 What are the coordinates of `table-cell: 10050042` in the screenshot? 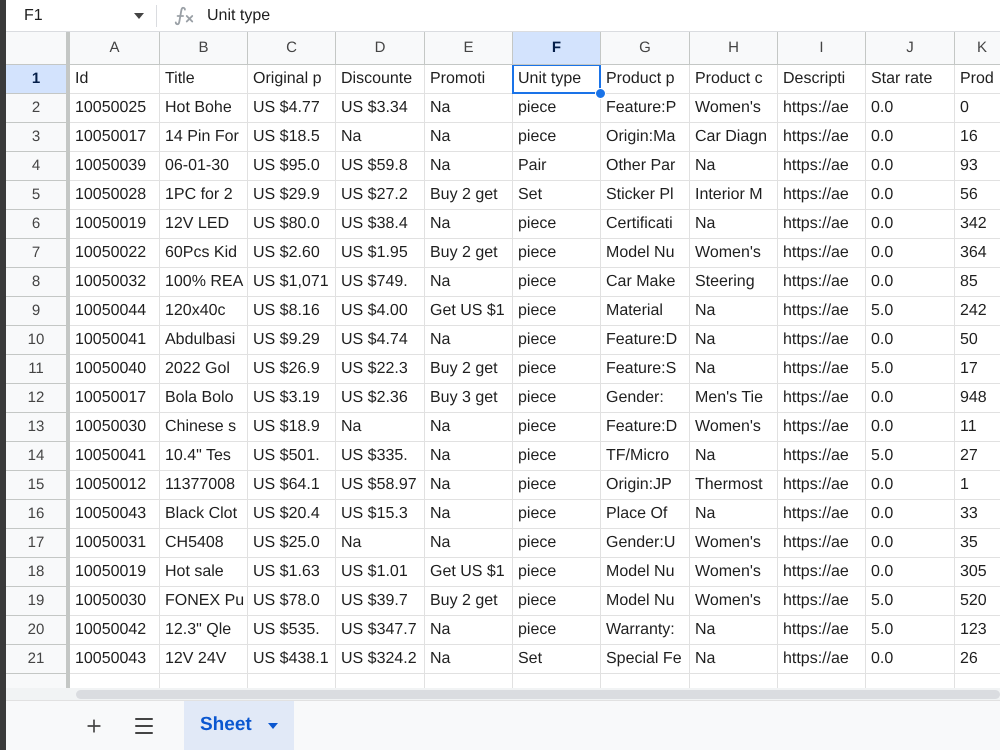 It's located at (114, 630).